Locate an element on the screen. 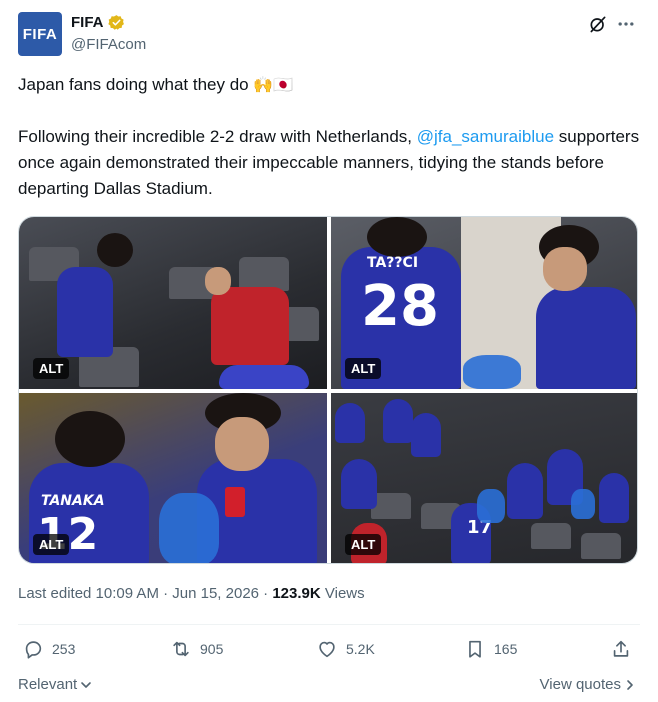 This screenshot has height=702, width=658. repost-button: 905 is located at coordinates (196, 649).